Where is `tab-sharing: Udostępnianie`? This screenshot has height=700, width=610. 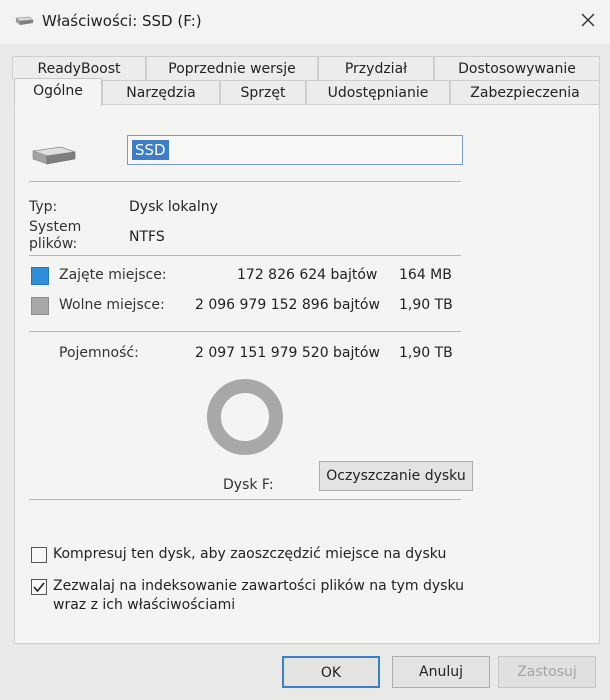 tab-sharing: Udostępnianie is located at coordinates (378, 92).